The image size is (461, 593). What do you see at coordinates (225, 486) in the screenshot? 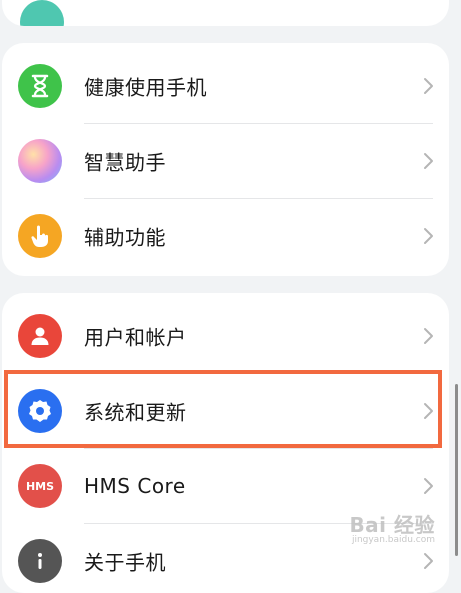
I see `settings-item-hms-core: HMS HMS Core` at bounding box center [225, 486].